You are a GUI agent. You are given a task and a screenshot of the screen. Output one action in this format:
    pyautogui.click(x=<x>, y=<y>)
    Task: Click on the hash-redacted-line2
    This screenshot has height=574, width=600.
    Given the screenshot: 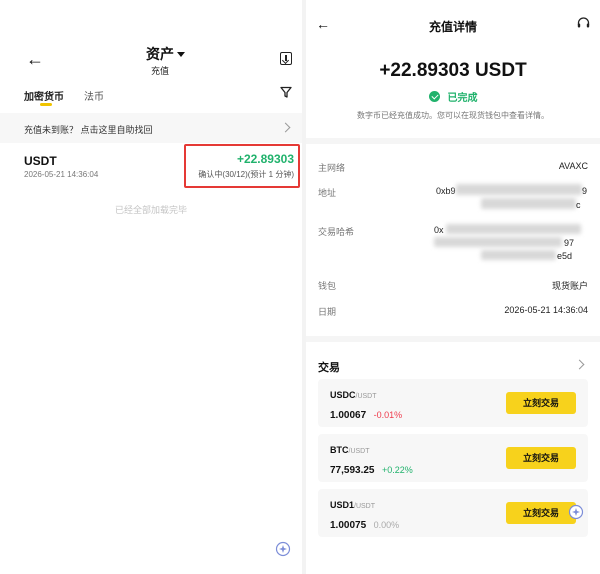 What is the action you would take?
    pyautogui.click(x=498, y=242)
    